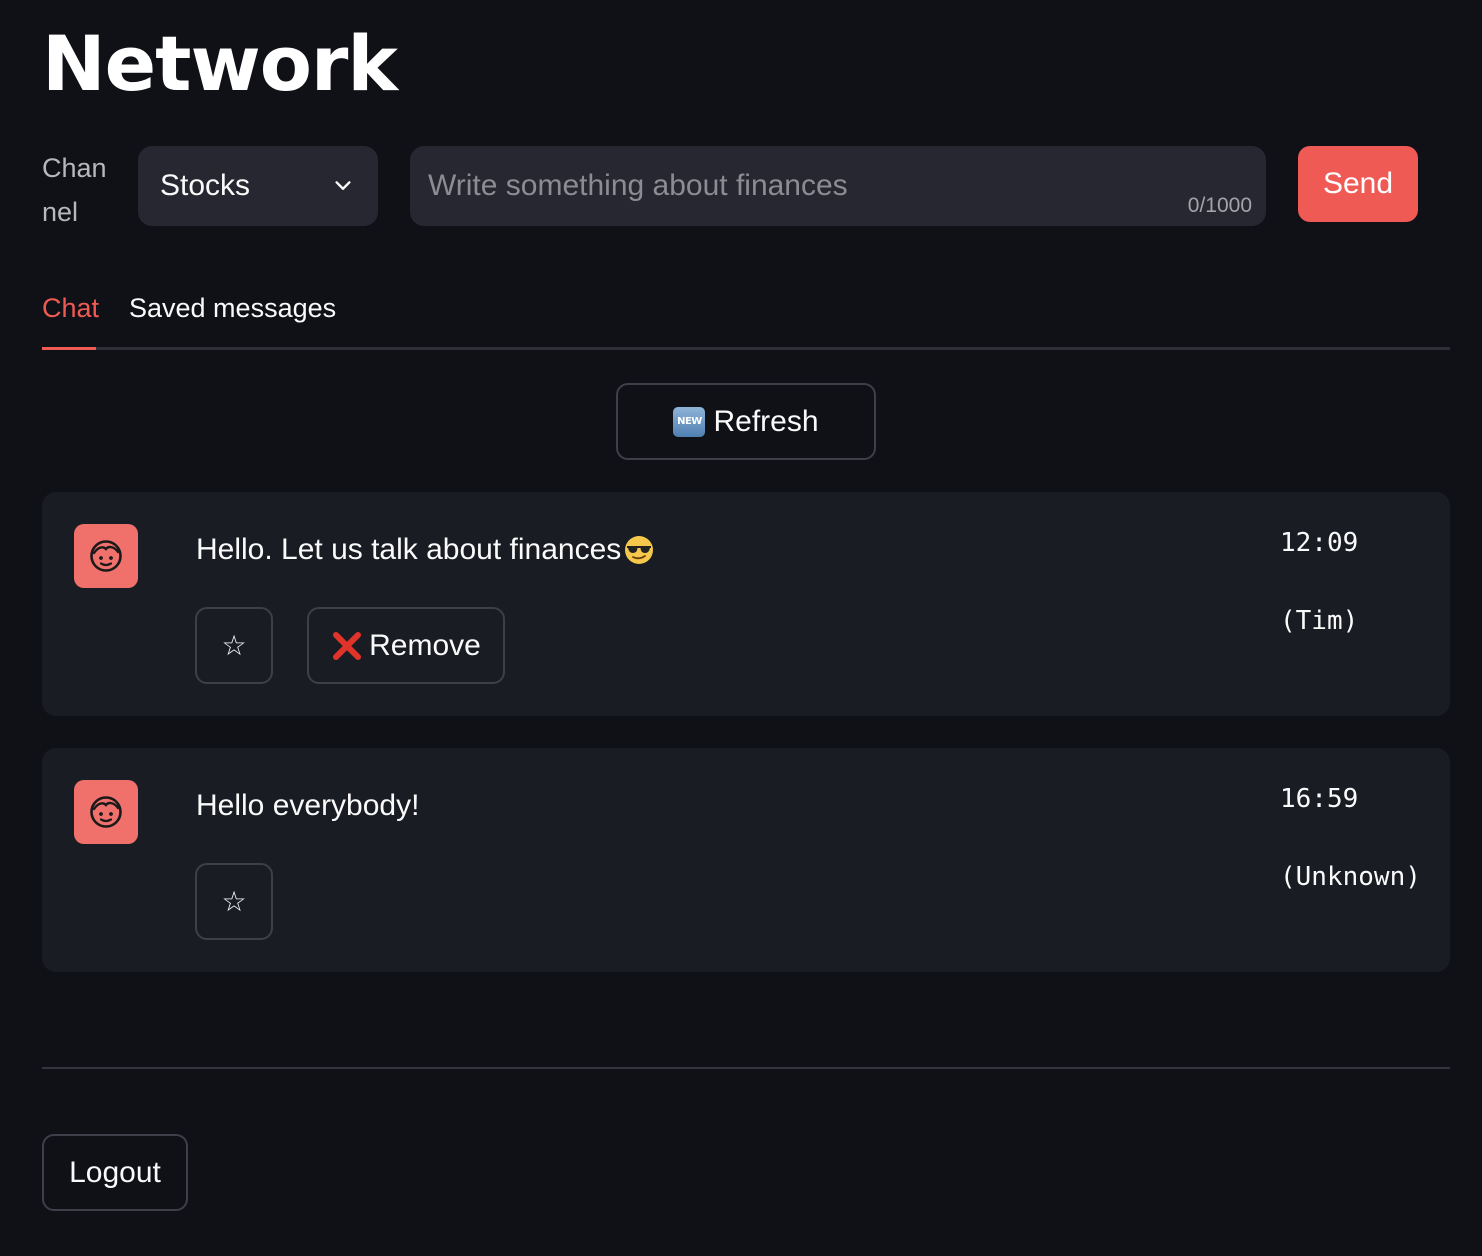 This screenshot has height=1256, width=1482. I want to click on remove-button: Remove, so click(406, 645).